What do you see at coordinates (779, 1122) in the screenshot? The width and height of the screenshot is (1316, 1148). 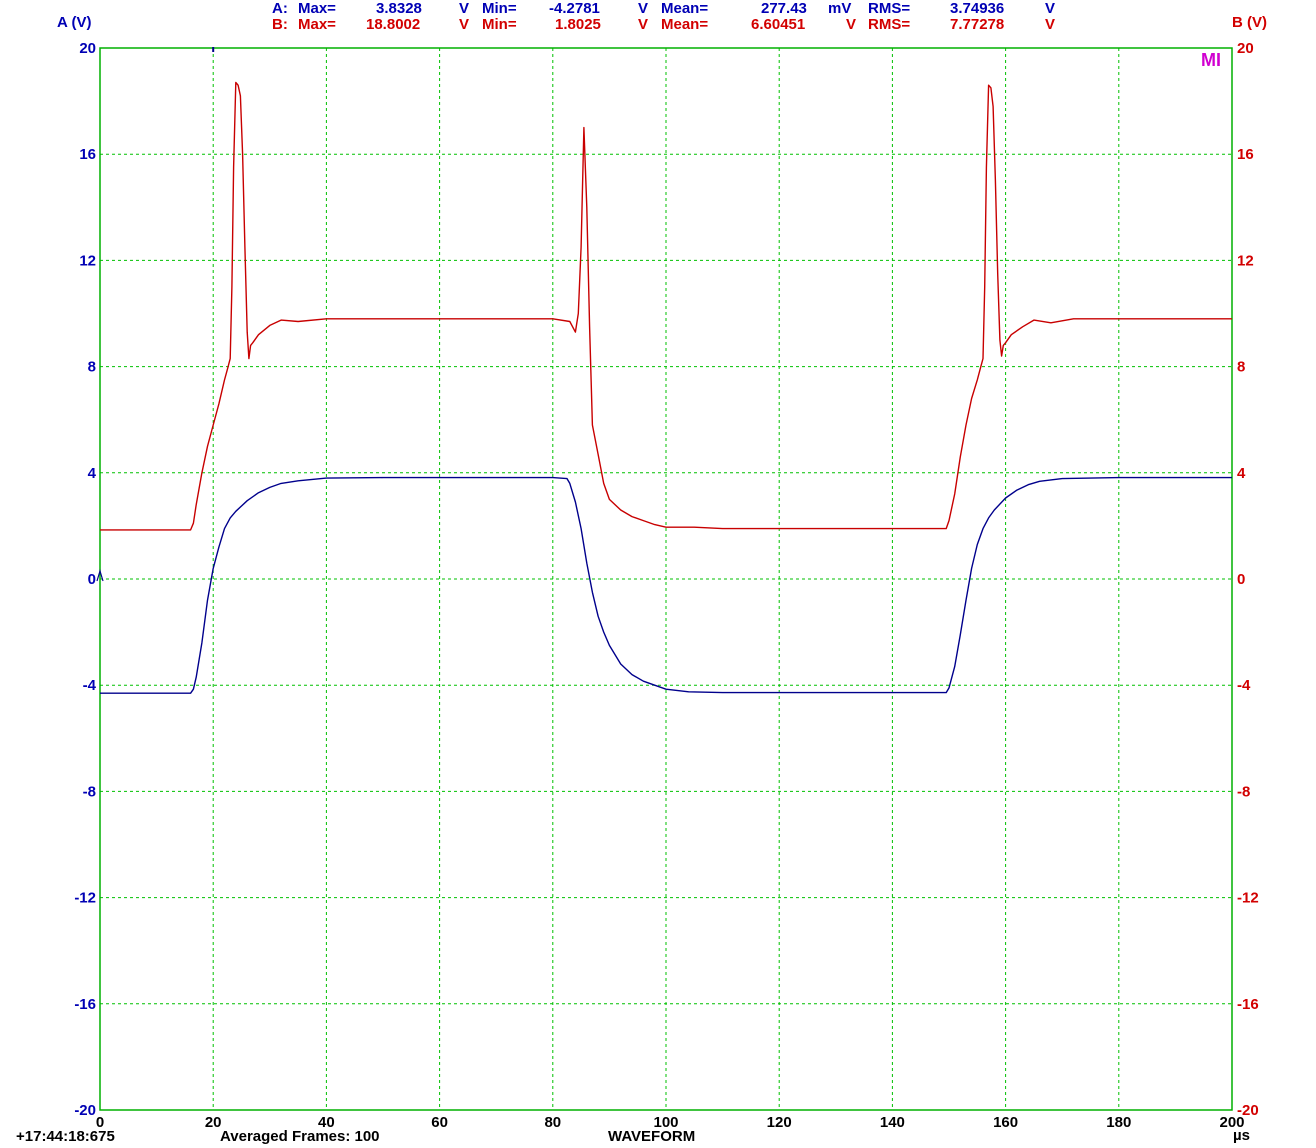 I see `x-tick-label: 120` at bounding box center [779, 1122].